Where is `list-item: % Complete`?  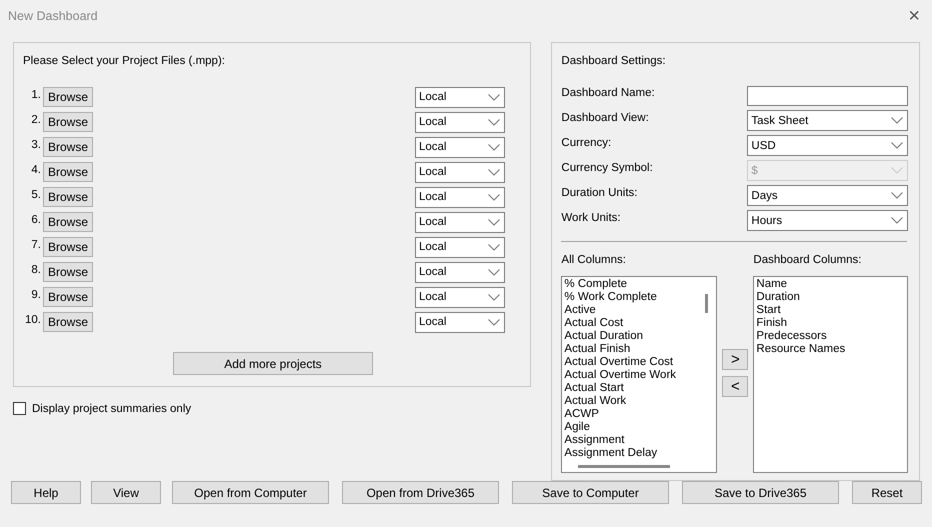
list-item: % Complete is located at coordinates (633, 284).